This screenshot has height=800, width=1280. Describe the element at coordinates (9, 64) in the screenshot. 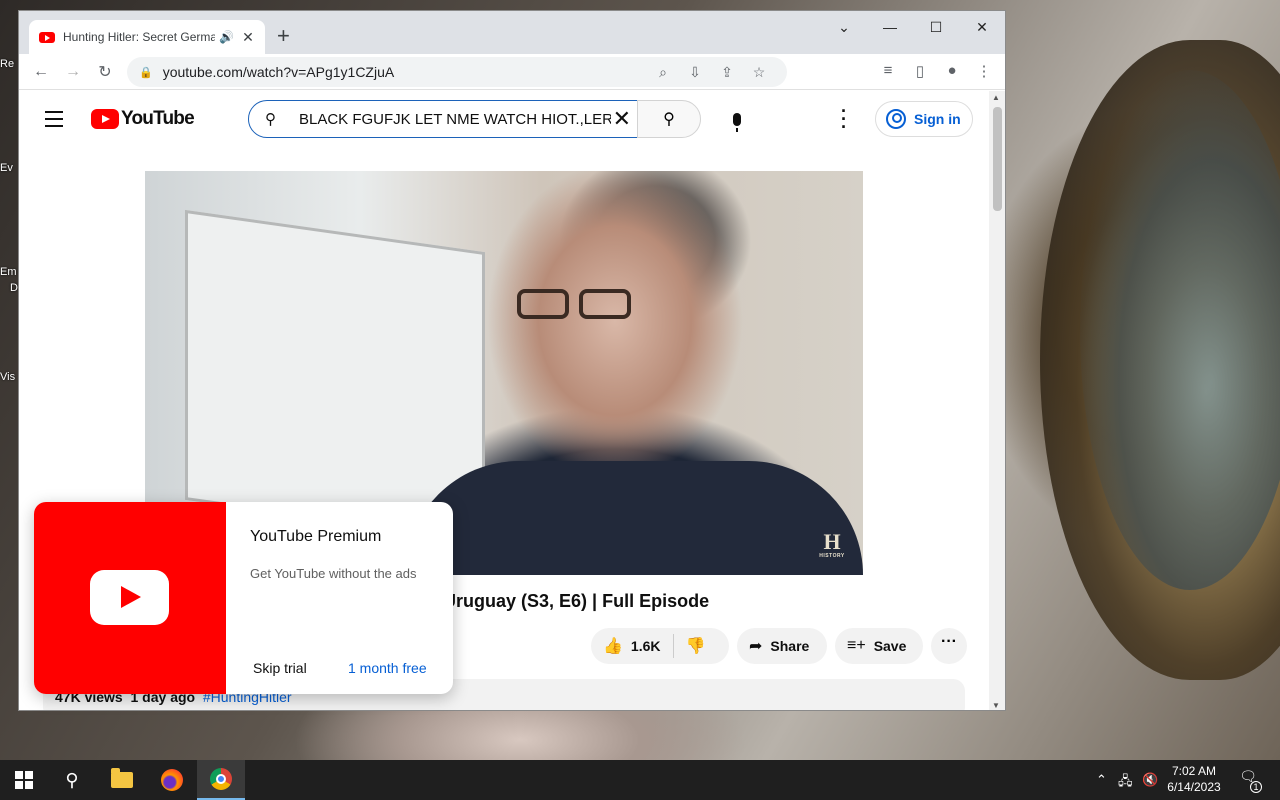

I see `desktop-icon-label: Re` at that location.